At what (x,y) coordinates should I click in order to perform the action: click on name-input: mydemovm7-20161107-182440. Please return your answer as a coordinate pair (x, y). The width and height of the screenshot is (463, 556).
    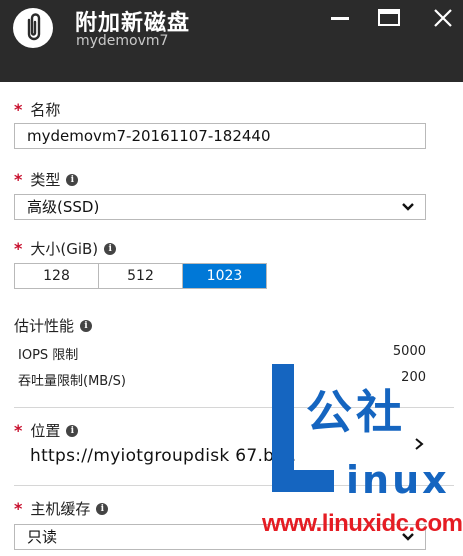
    Looking at the image, I should click on (220, 136).